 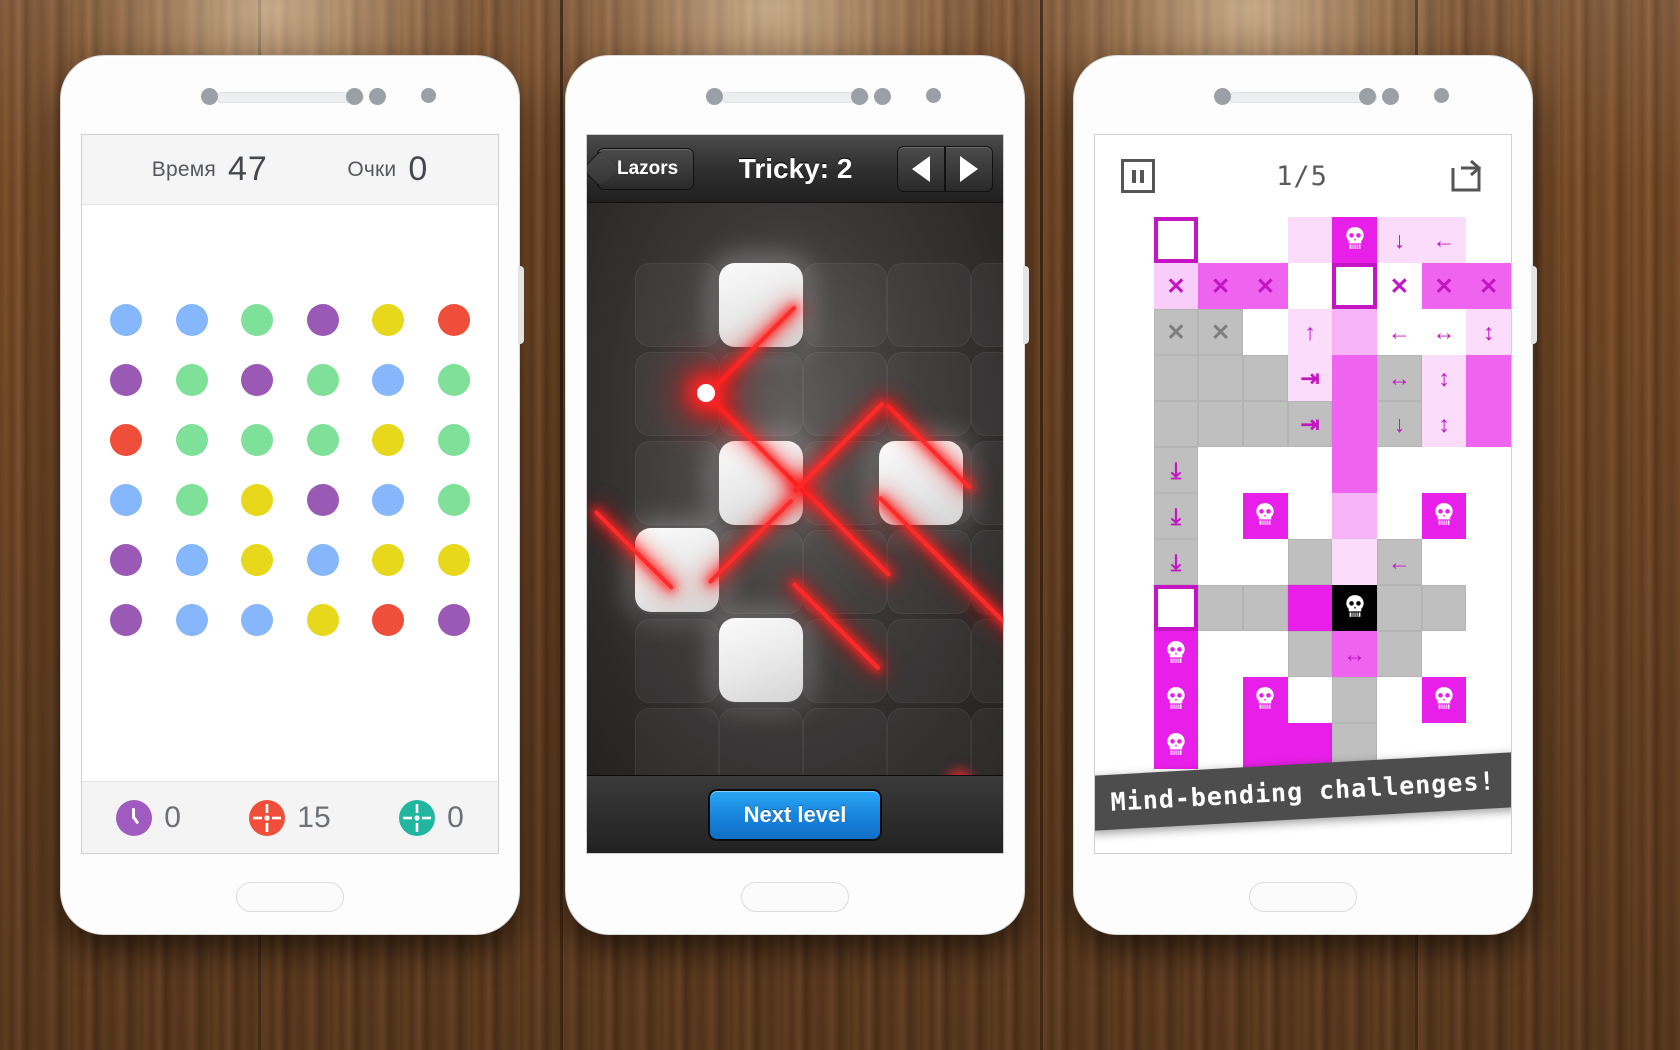 I want to click on puzzle-cell: ⇥, so click(x=1310, y=424).